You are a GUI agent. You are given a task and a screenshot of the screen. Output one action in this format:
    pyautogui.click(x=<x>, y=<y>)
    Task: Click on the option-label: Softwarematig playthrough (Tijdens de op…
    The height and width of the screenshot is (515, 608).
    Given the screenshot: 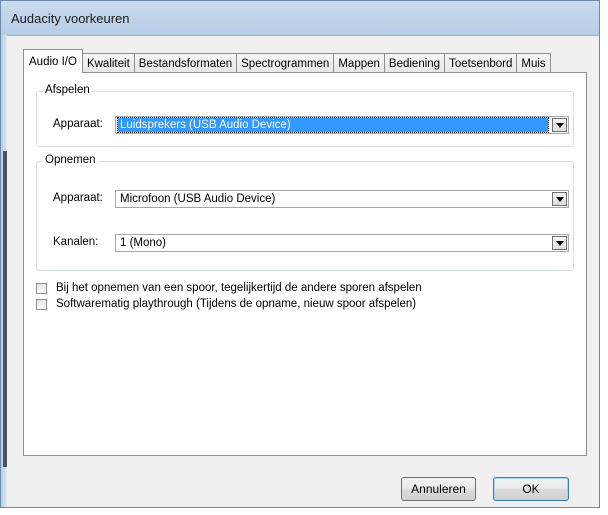 What is the action you would take?
    pyautogui.click(x=236, y=304)
    